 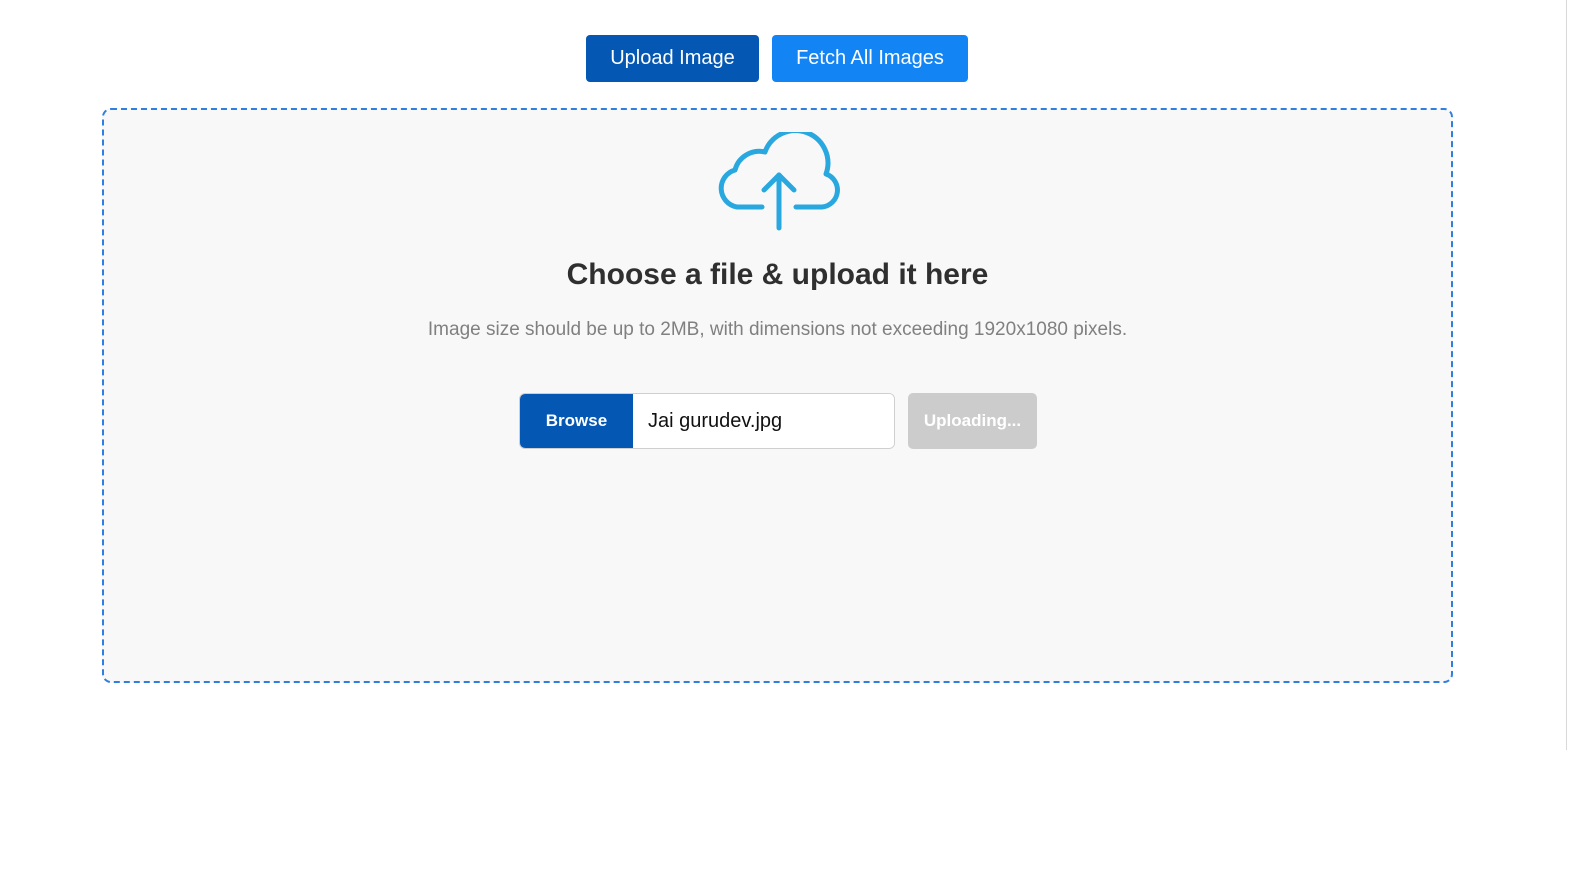 What do you see at coordinates (1566, 375) in the screenshot?
I see `scrollbar-edge` at bounding box center [1566, 375].